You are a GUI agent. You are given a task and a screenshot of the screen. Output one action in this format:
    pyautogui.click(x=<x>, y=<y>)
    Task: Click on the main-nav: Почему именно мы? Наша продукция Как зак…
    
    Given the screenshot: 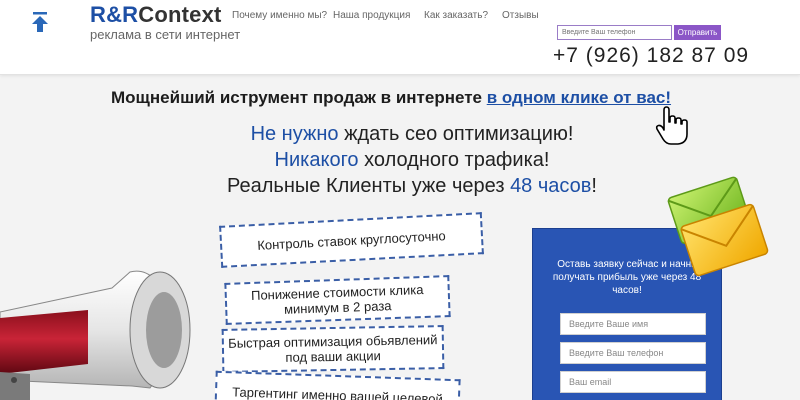 What is the action you would take?
    pyautogui.click(x=385, y=15)
    